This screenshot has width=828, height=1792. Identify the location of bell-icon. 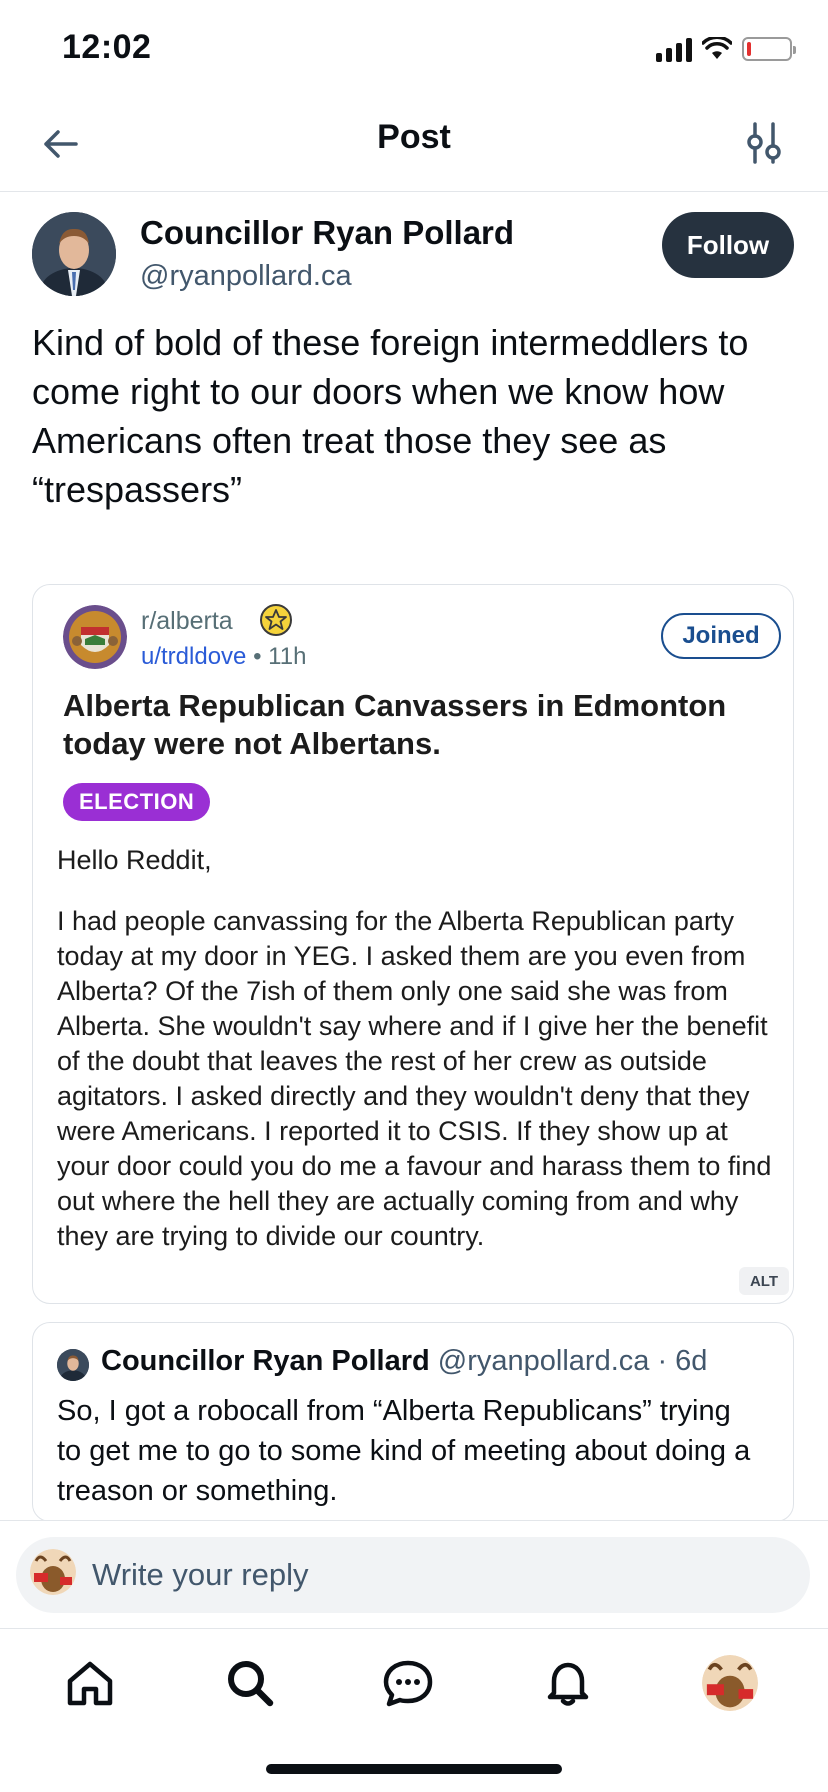
(568, 1683).